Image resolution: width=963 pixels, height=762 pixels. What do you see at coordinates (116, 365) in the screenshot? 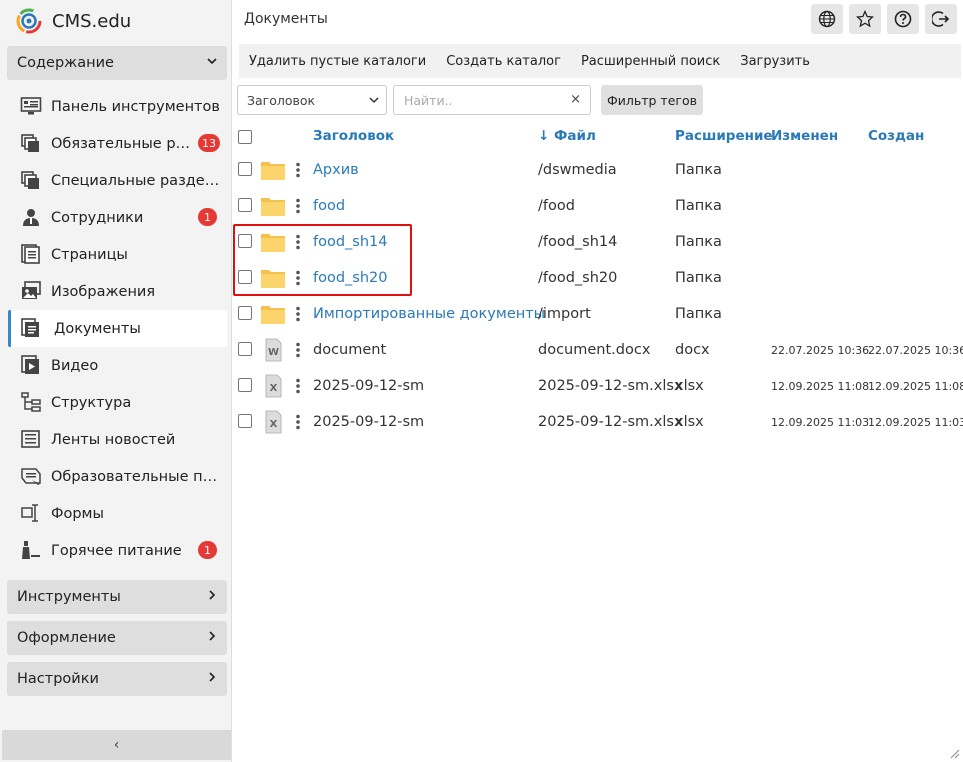
I see `sidebar-item-video: Видео` at bounding box center [116, 365].